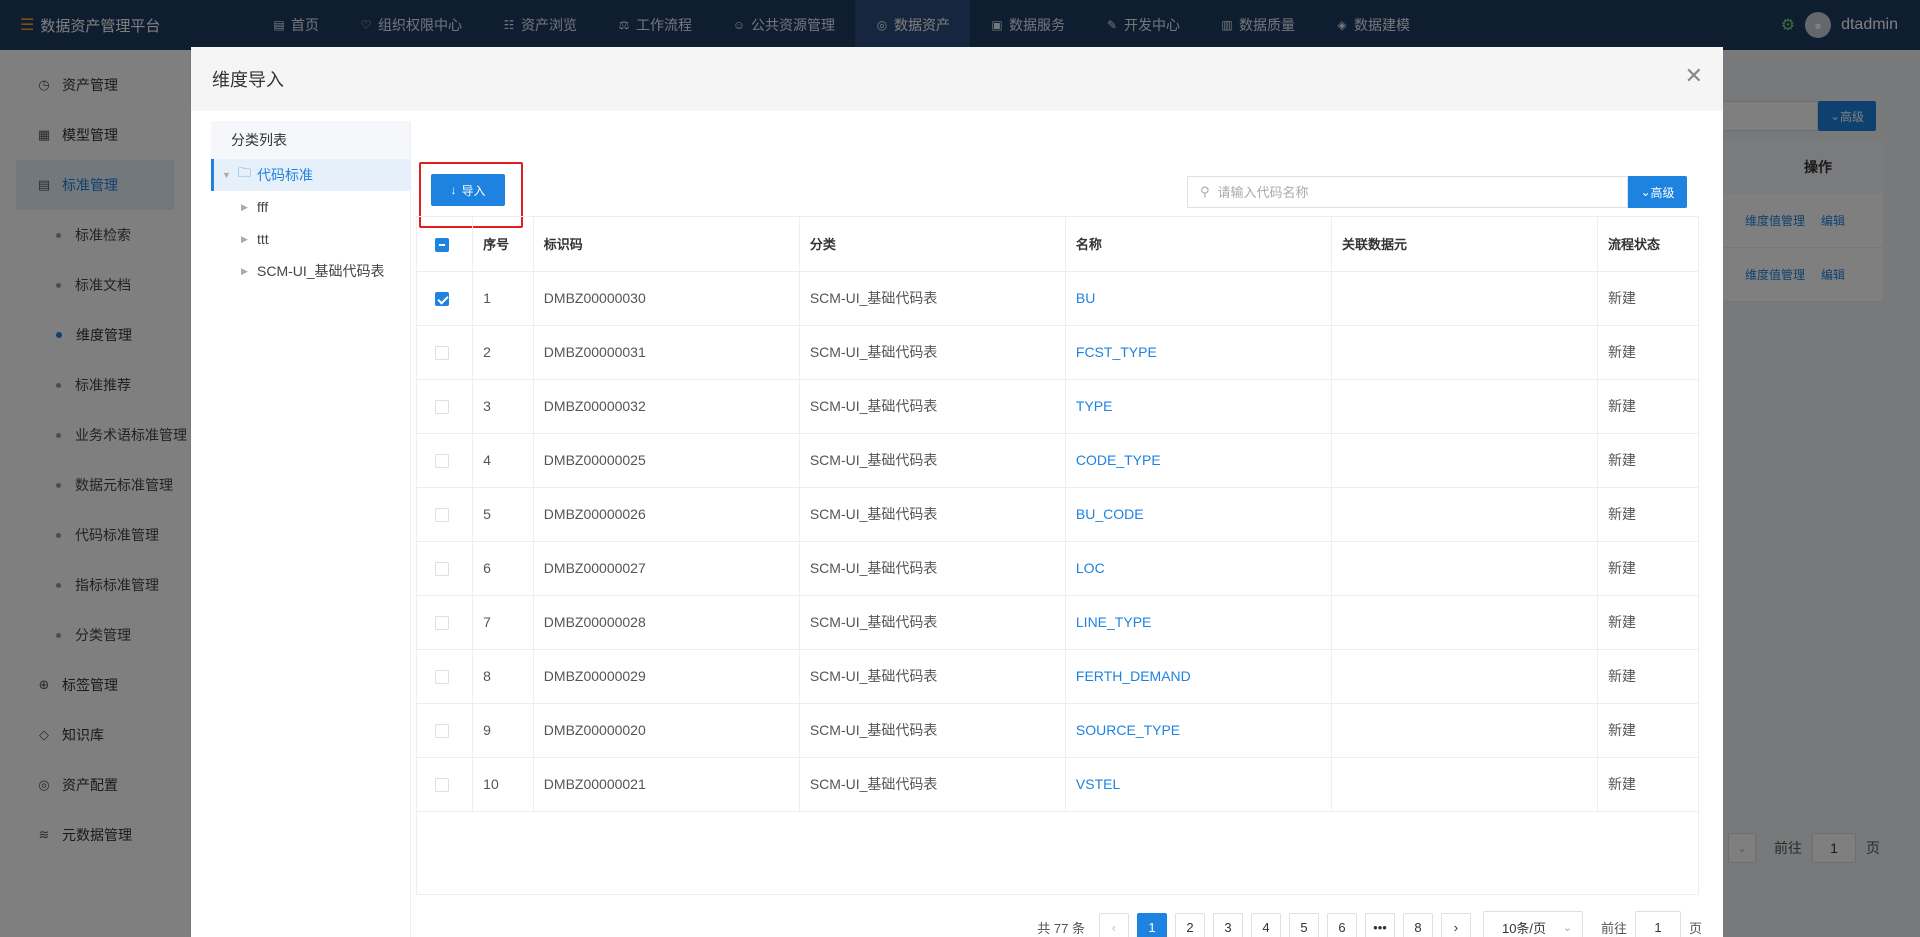 Image resolution: width=1920 pixels, height=937 pixels. I want to click on table-row: 3 DMBZ00000032 SCM-UI_基础代码表 TYPE 新建, so click(1058, 406).